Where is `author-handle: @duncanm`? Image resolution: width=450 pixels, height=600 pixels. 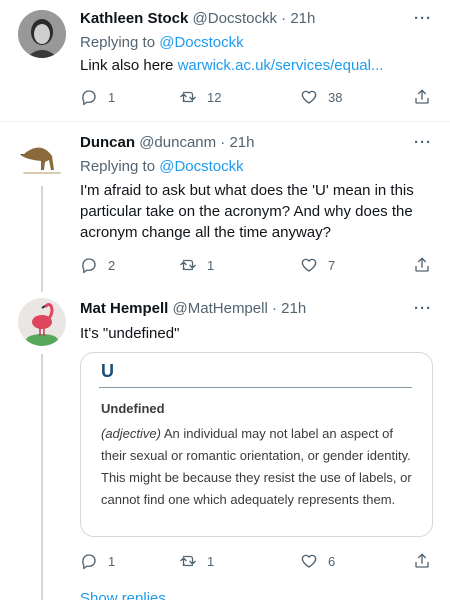
author-handle: @duncanm is located at coordinates (177, 142).